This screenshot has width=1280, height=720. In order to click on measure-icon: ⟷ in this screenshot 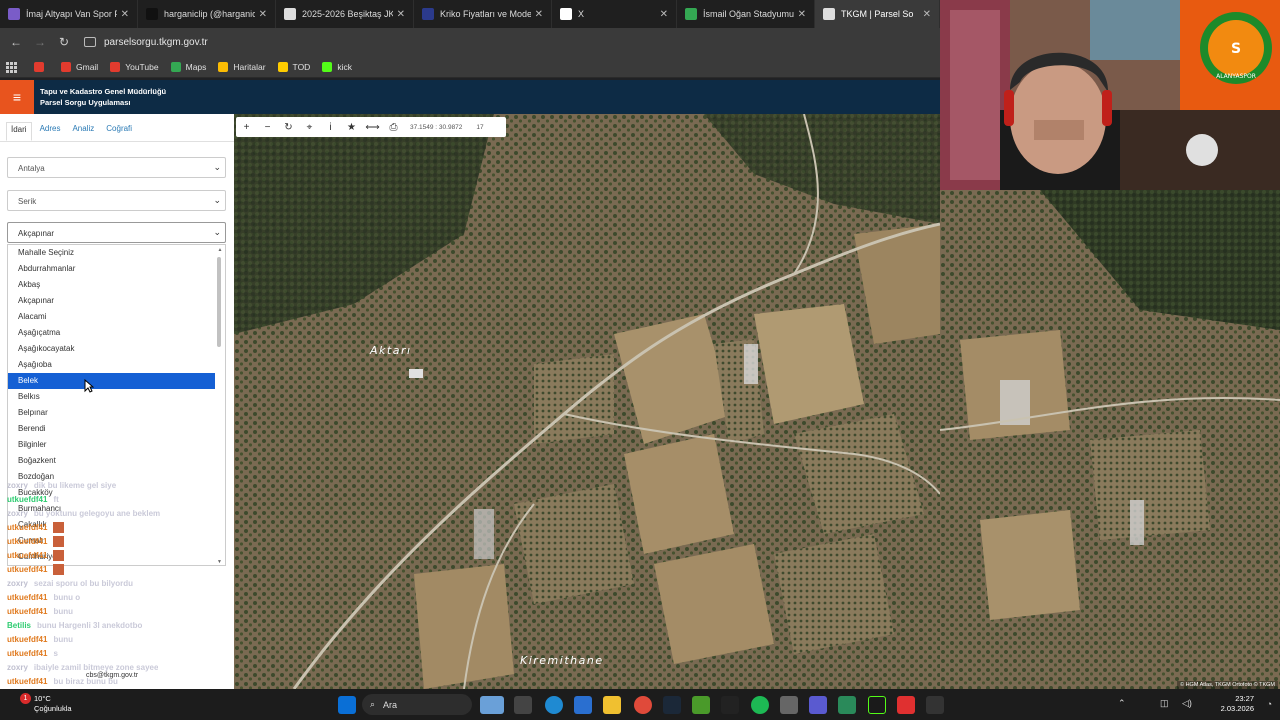, I will do `click(372, 127)`.